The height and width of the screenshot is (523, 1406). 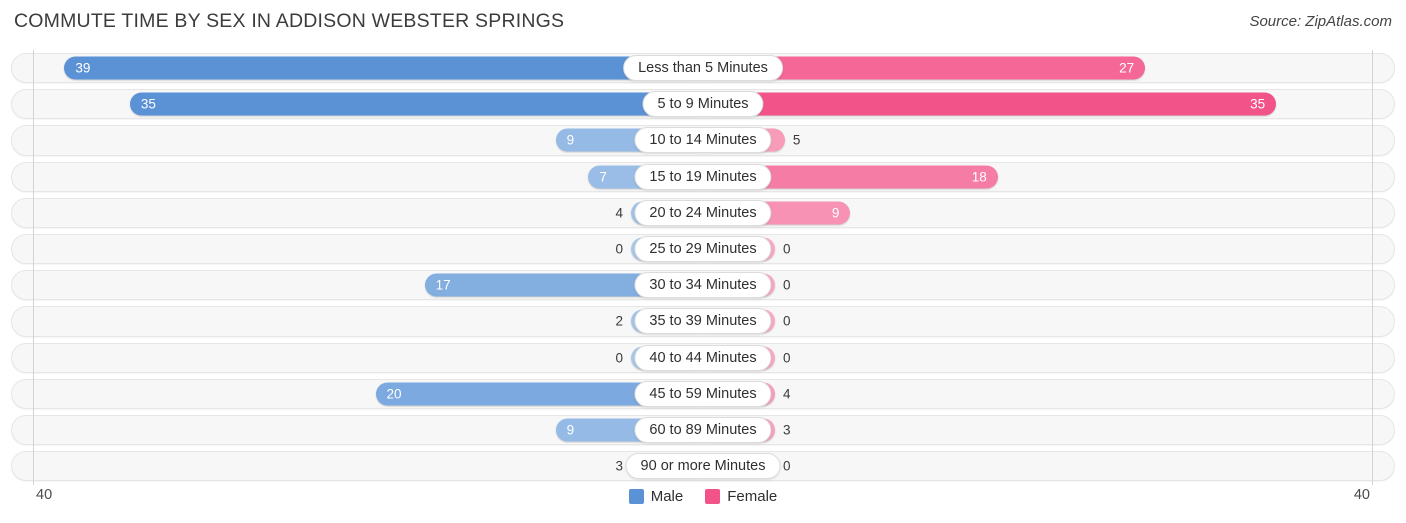 What do you see at coordinates (416, 104) in the screenshot?
I see `male-bar: 35` at bounding box center [416, 104].